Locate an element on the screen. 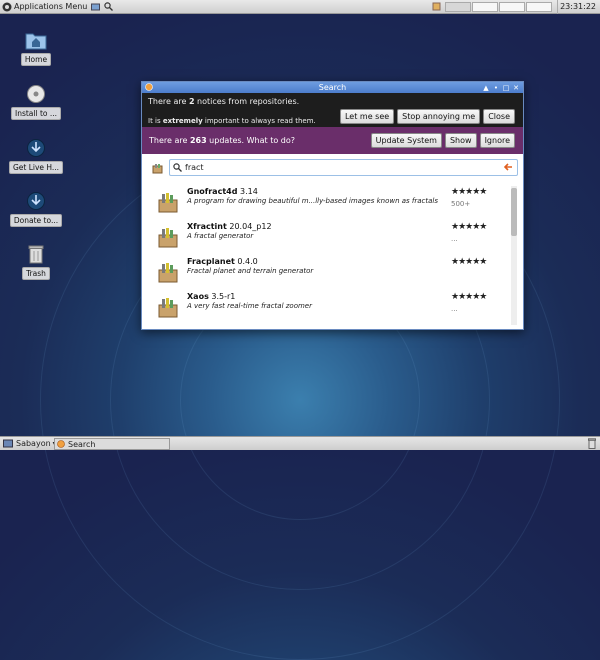 The image size is (600, 660). close-window-button: ✕ is located at coordinates (516, 88).